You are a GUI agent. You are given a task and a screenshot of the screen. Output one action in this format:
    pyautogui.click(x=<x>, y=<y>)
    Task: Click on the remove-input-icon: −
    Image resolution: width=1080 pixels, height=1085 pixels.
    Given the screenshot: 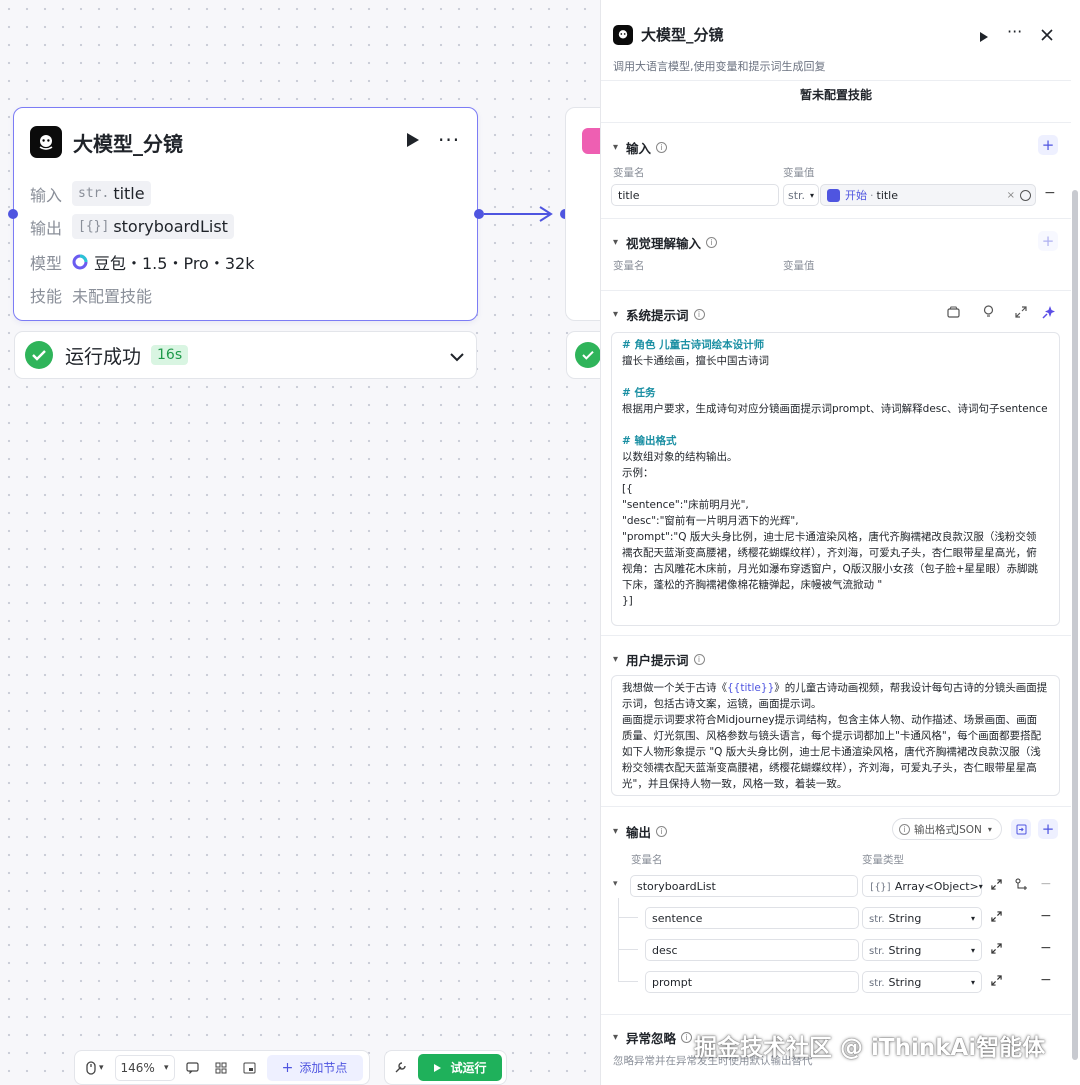 What is the action you would take?
    pyautogui.click(x=1050, y=193)
    